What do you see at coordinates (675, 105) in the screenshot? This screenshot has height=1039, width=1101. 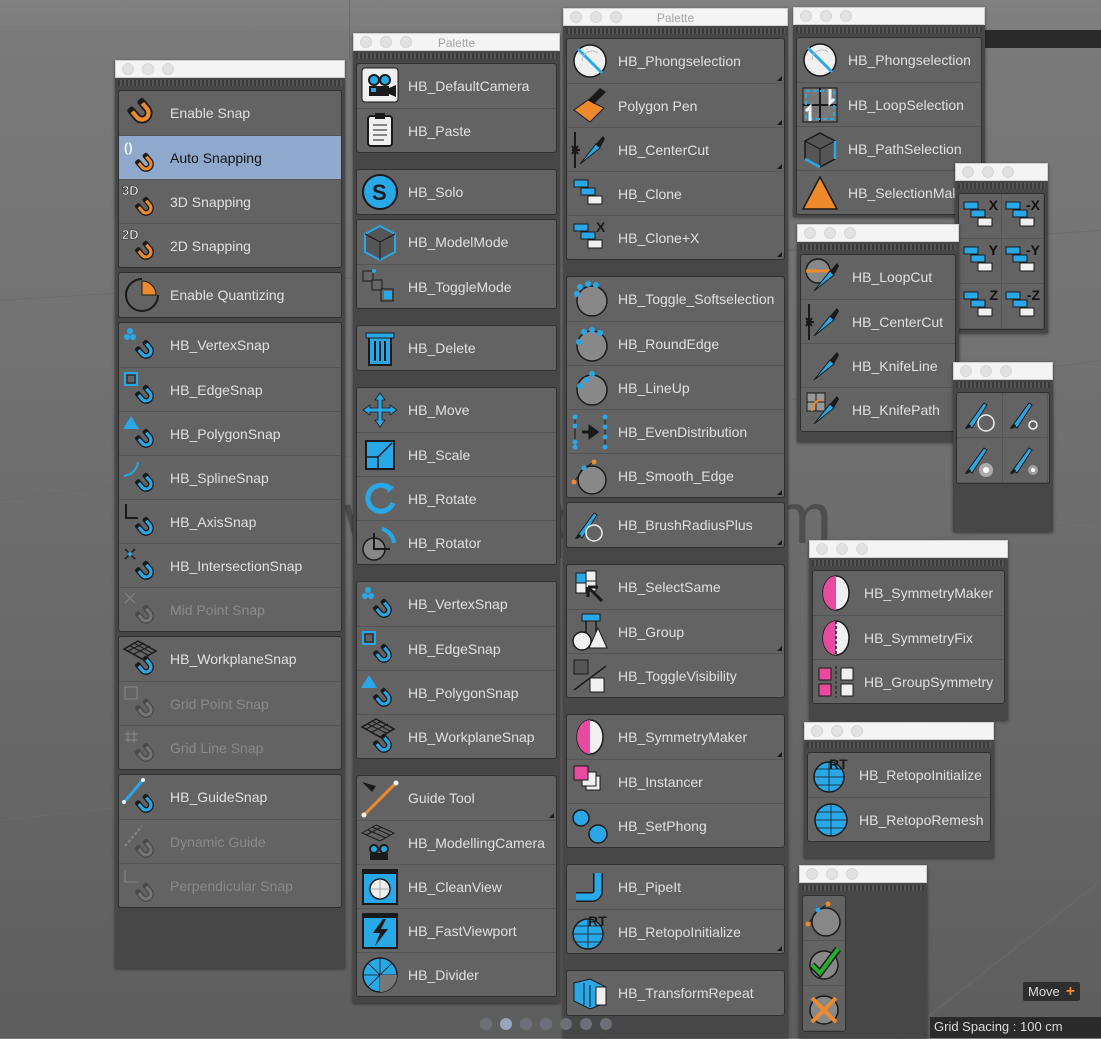 I see `palette-item-polygon-pen: Polygon Pen` at bounding box center [675, 105].